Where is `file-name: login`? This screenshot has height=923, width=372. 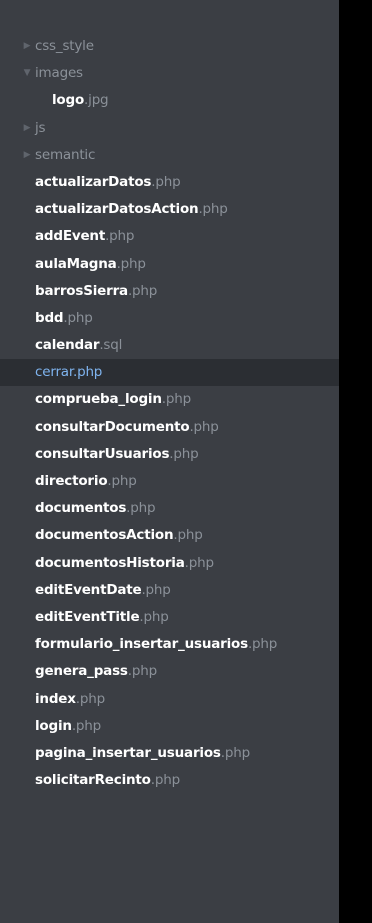 file-name: login is located at coordinates (53, 725).